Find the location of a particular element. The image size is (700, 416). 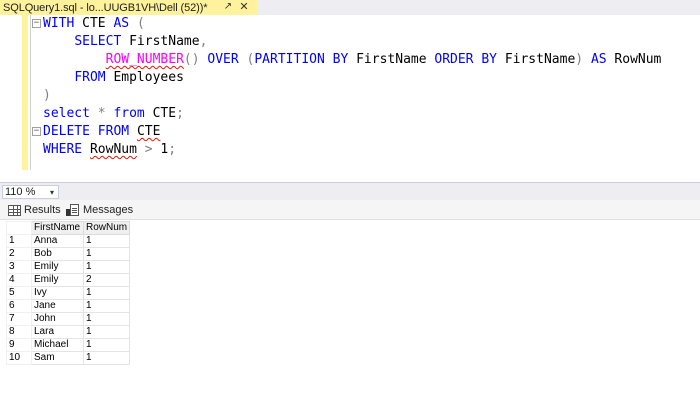

code-line: FROM Employees is located at coordinates (113, 78).